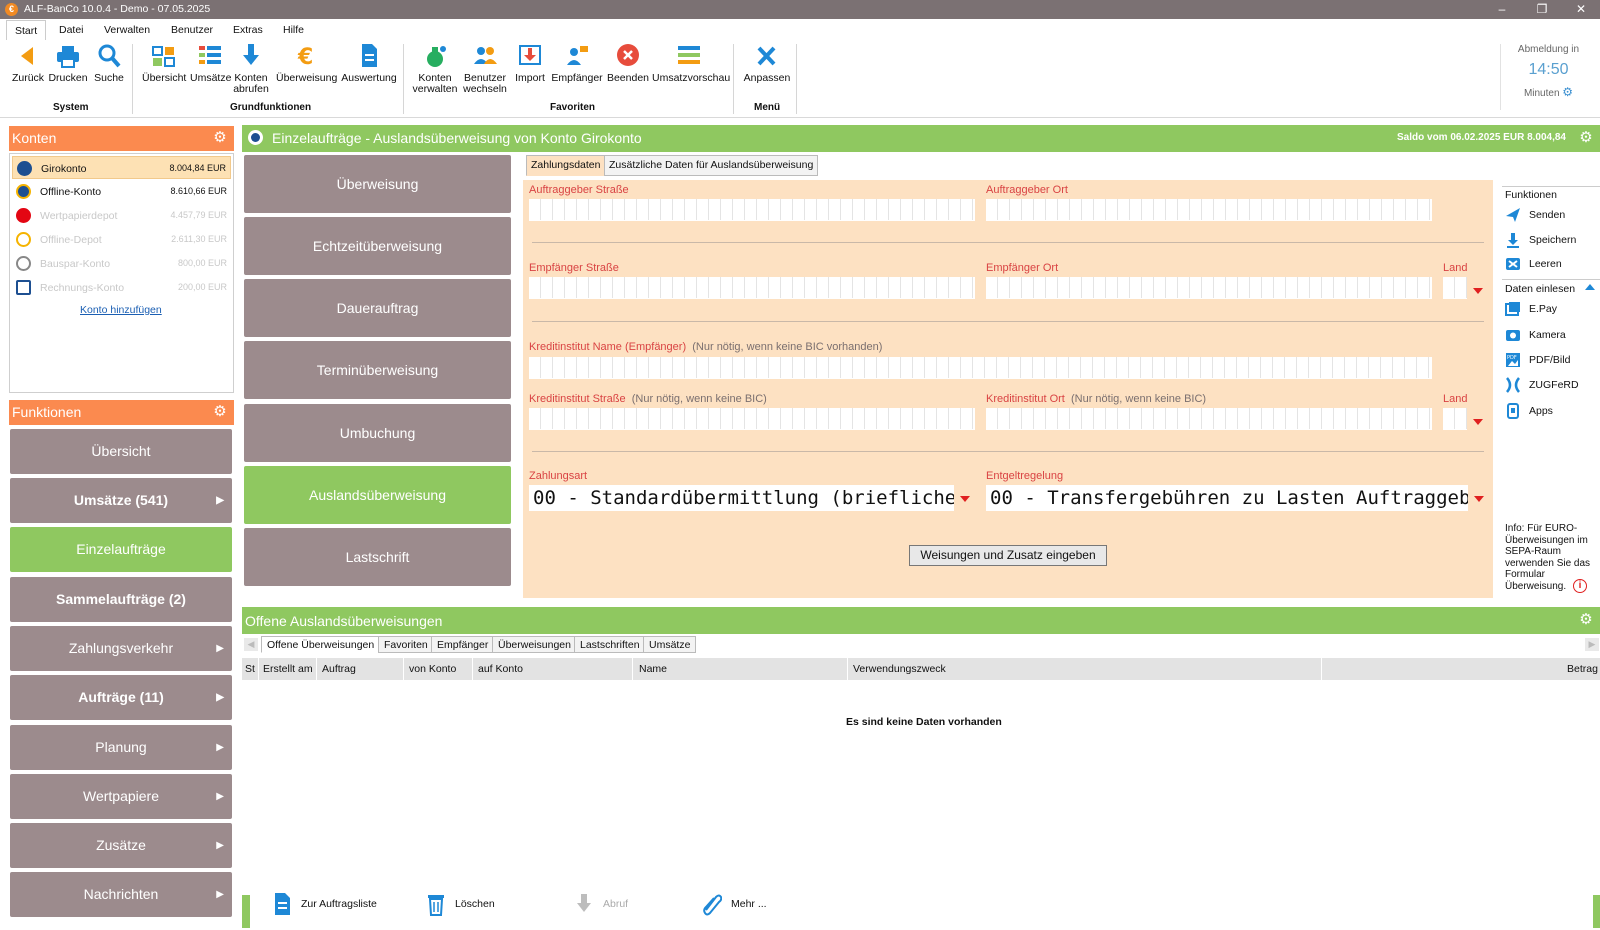  I want to click on menu-tab-start: Start, so click(26, 30).